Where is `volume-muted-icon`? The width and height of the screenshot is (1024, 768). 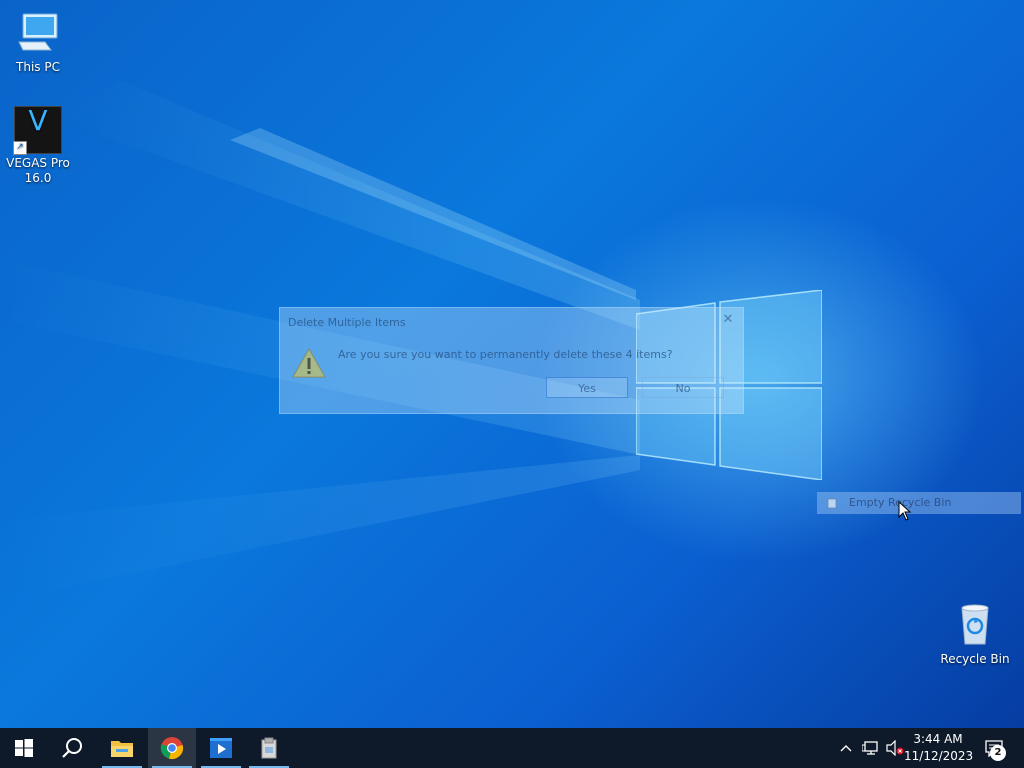 volume-muted-icon is located at coordinates (895, 748).